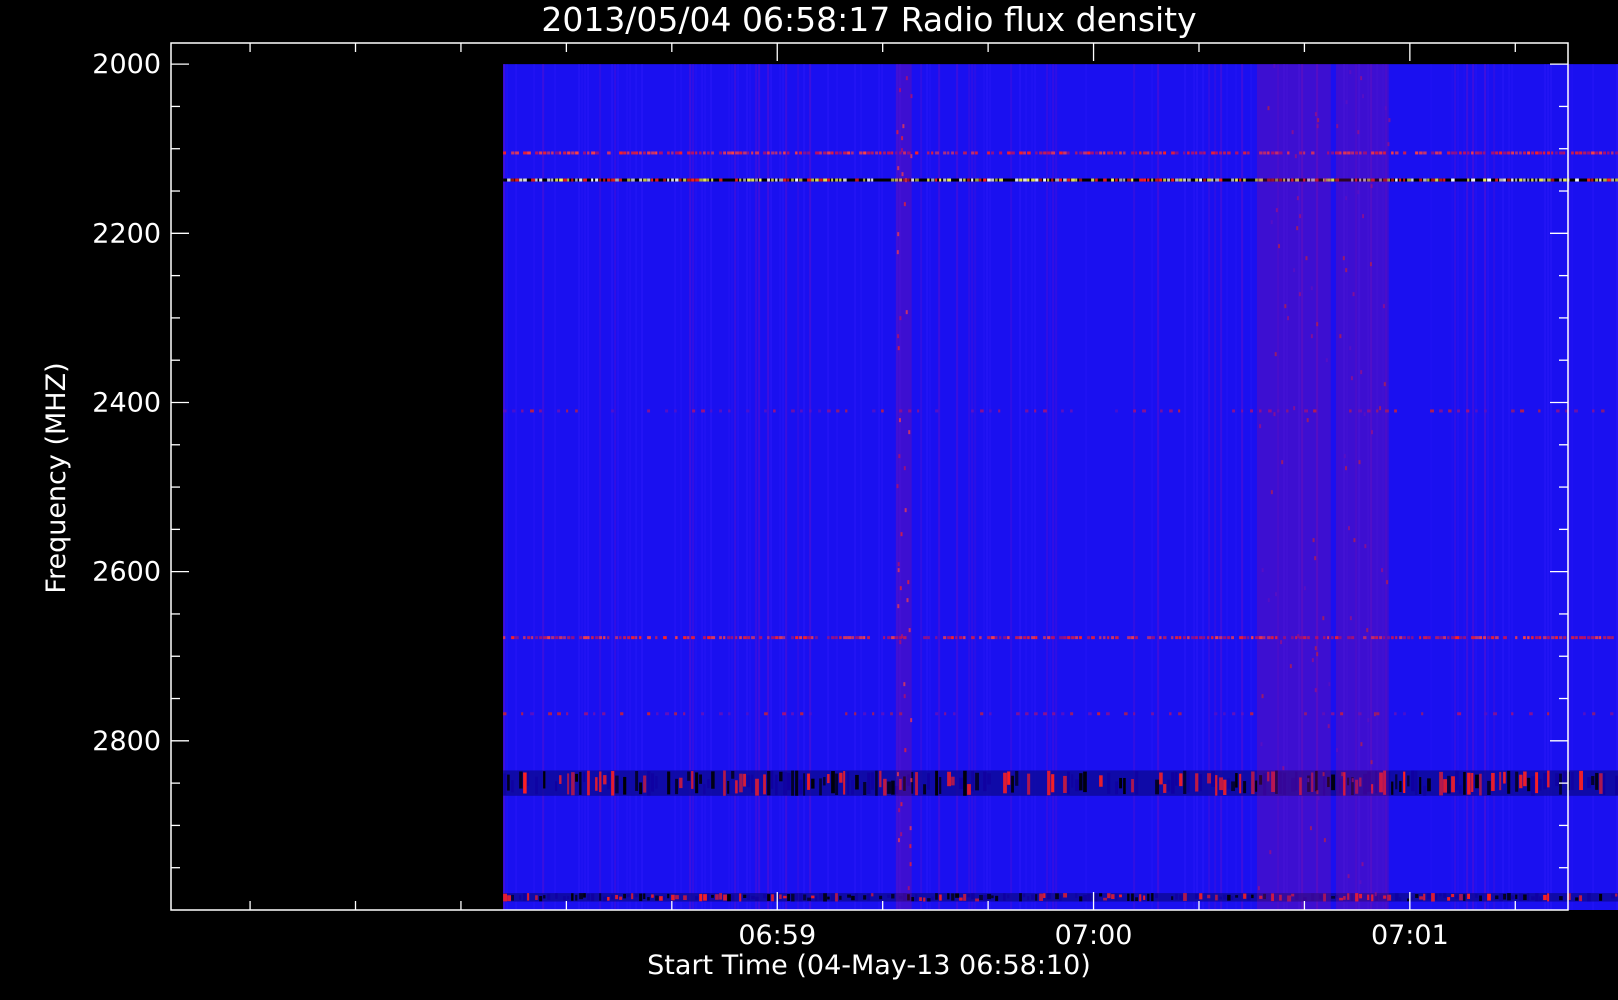 Image resolution: width=1618 pixels, height=1000 pixels. Describe the element at coordinates (126, 64) in the screenshot. I see `y-tick-label: 2000` at that location.